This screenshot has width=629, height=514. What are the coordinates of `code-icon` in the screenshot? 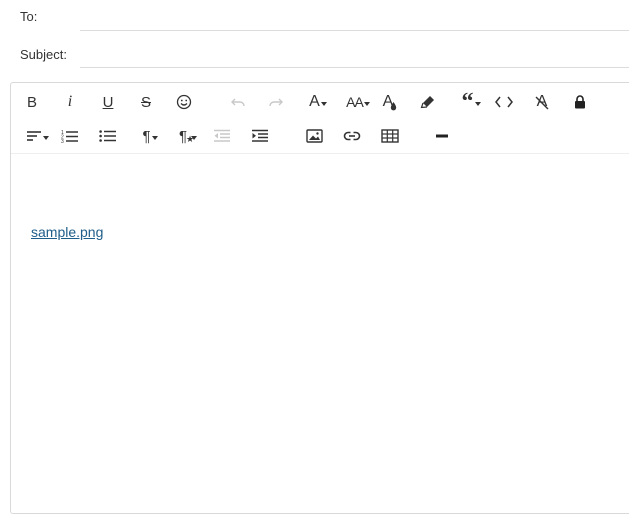 It's located at (504, 102).